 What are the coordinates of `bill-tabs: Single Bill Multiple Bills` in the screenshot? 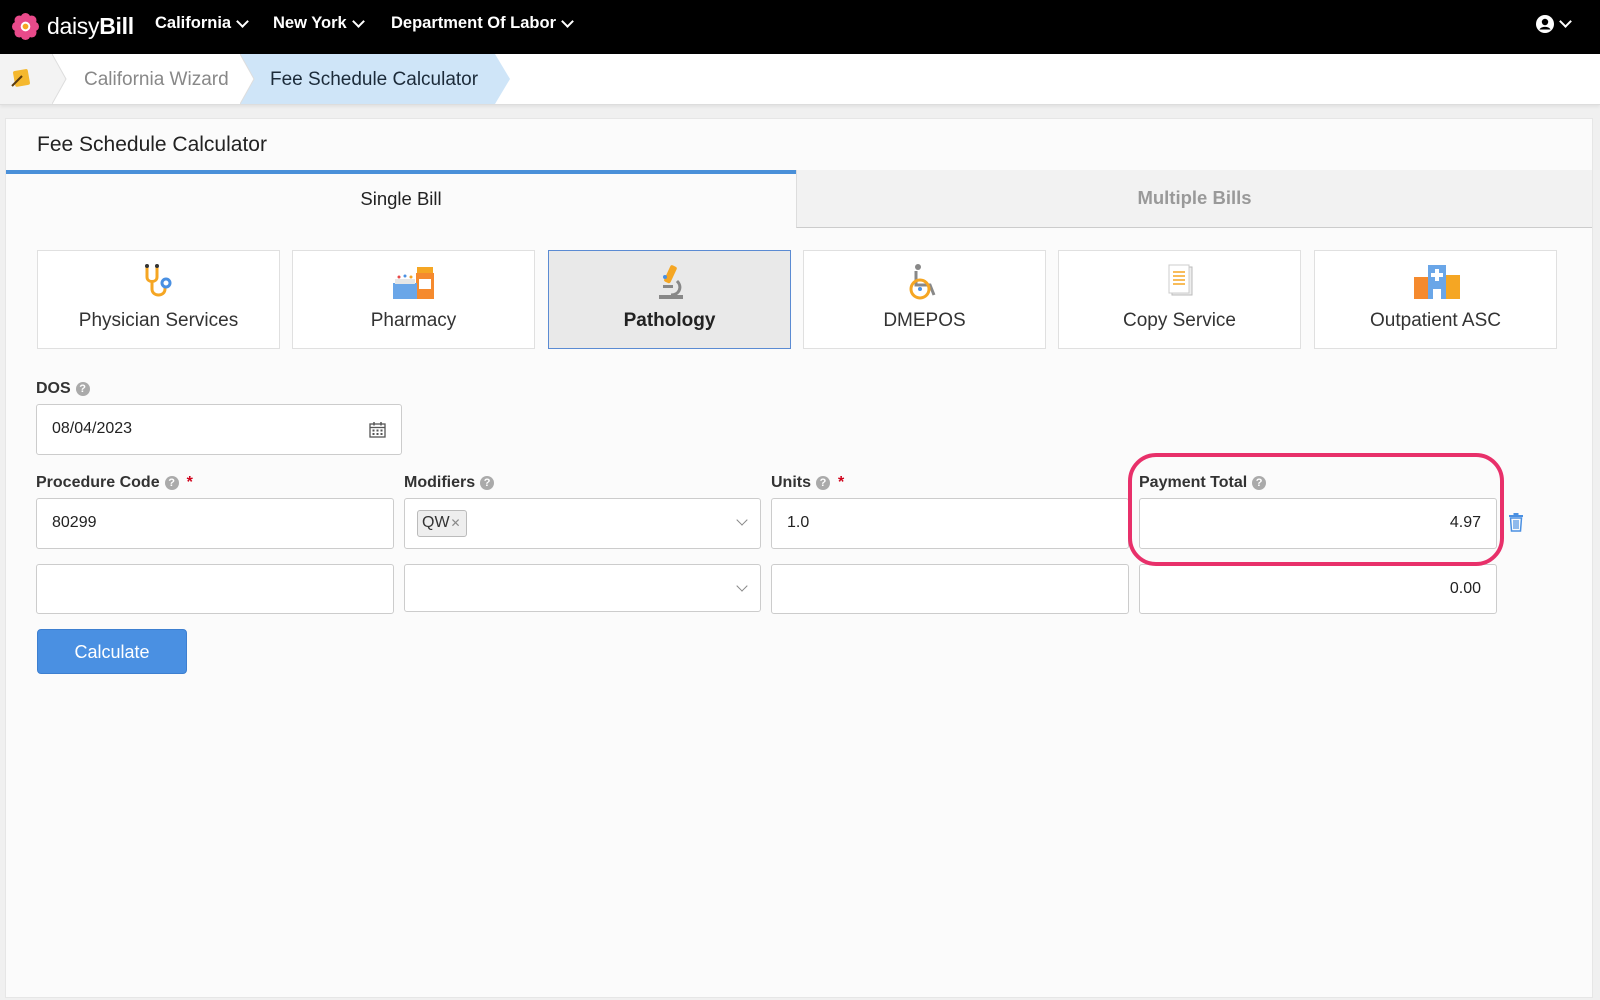 It's located at (799, 199).